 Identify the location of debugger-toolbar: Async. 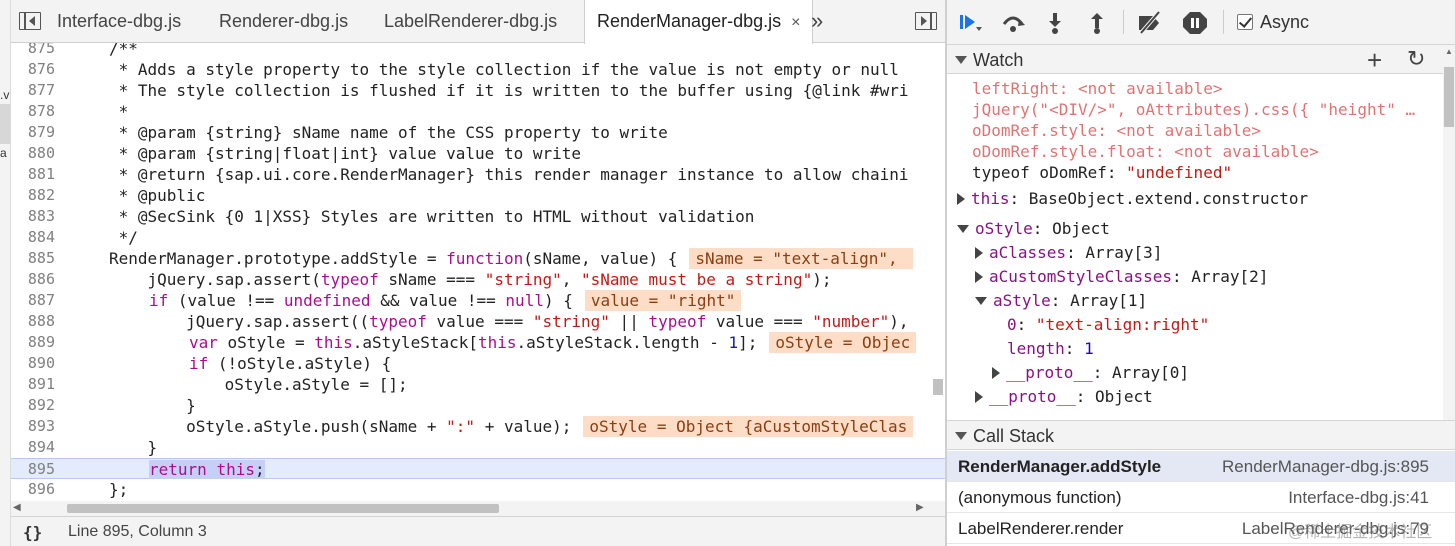
(1201, 22).